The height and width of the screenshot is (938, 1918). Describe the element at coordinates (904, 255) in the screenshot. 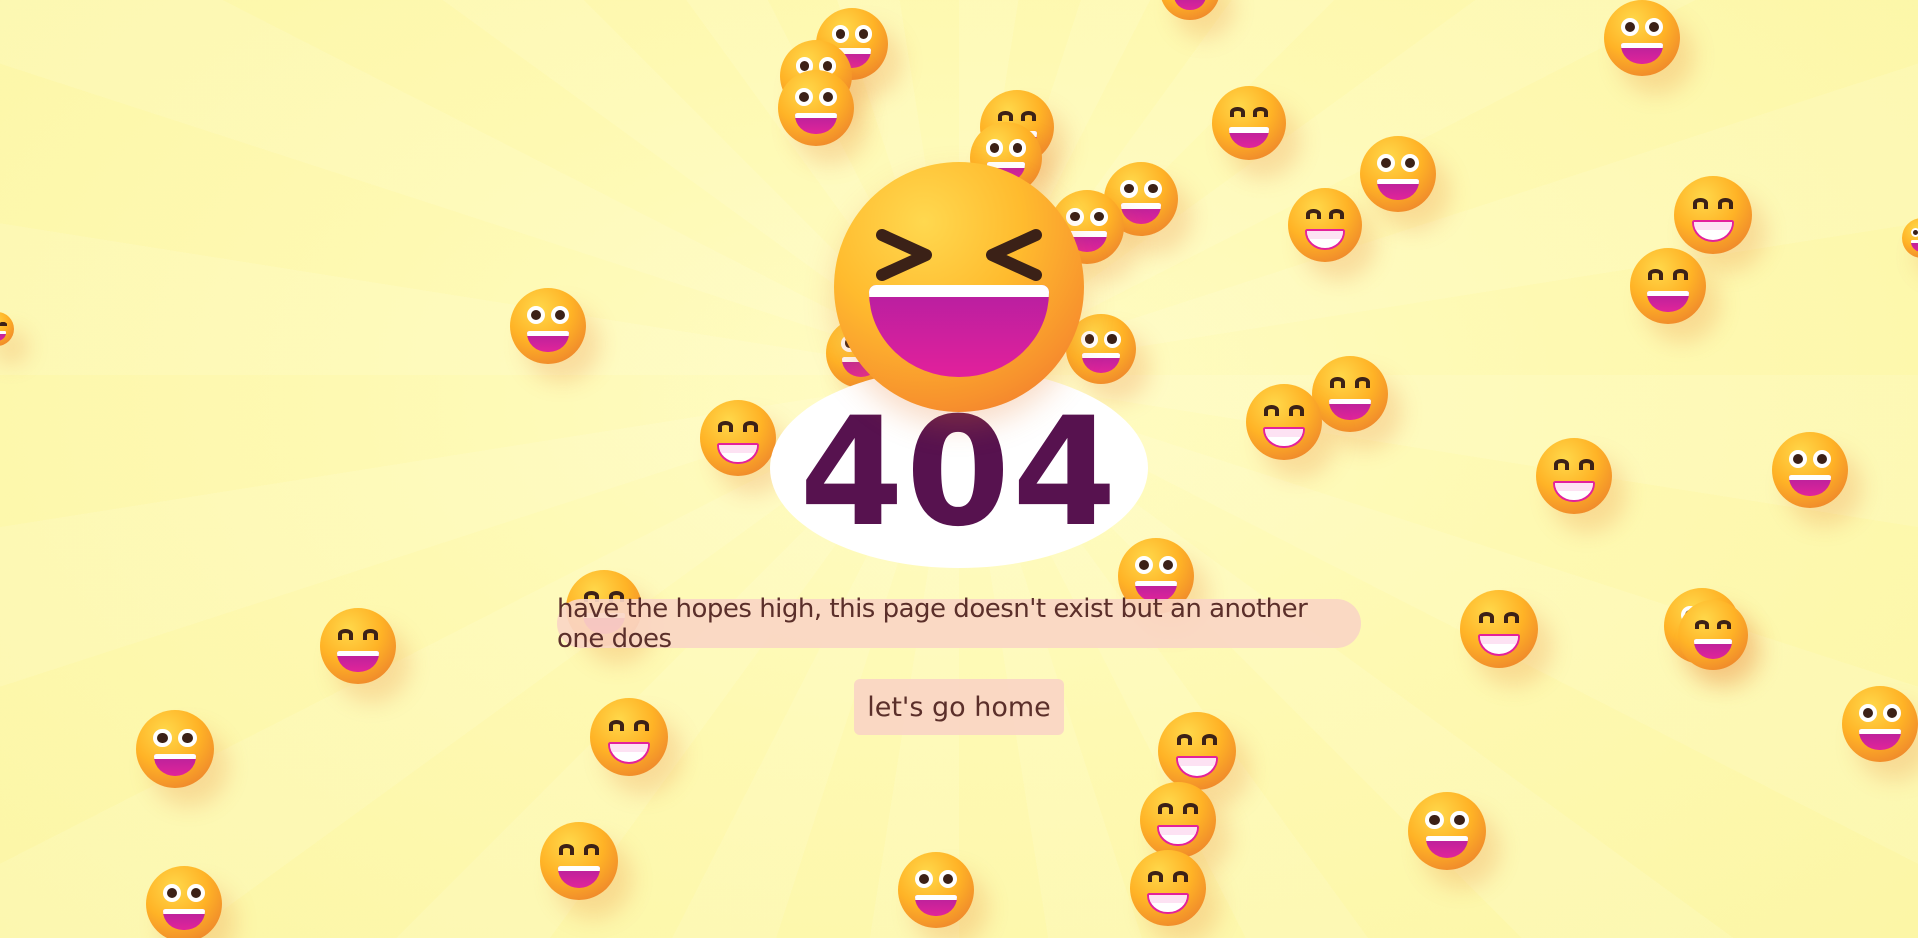

I see `left-squint-eye` at that location.